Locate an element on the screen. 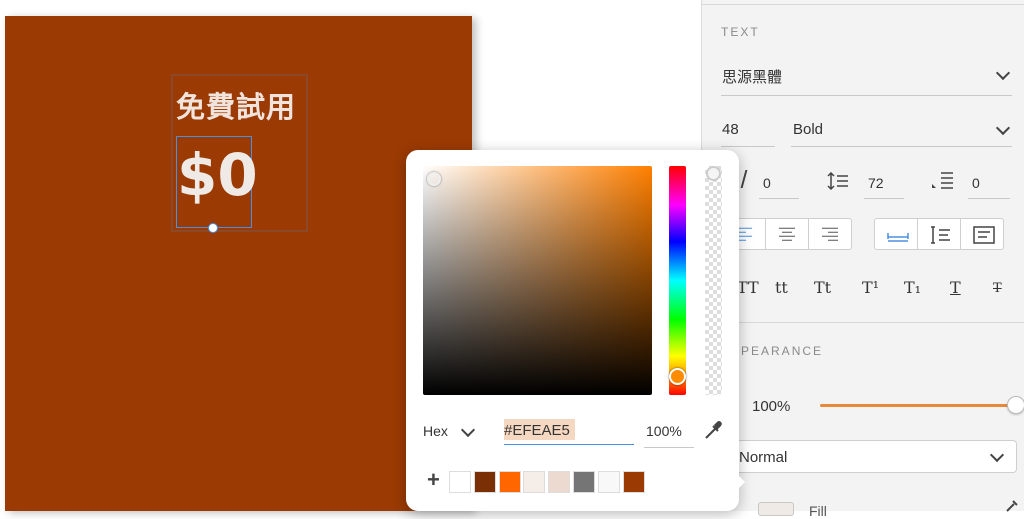 The height and width of the screenshot is (519, 1024). add-icon: + is located at coordinates (433, 480).